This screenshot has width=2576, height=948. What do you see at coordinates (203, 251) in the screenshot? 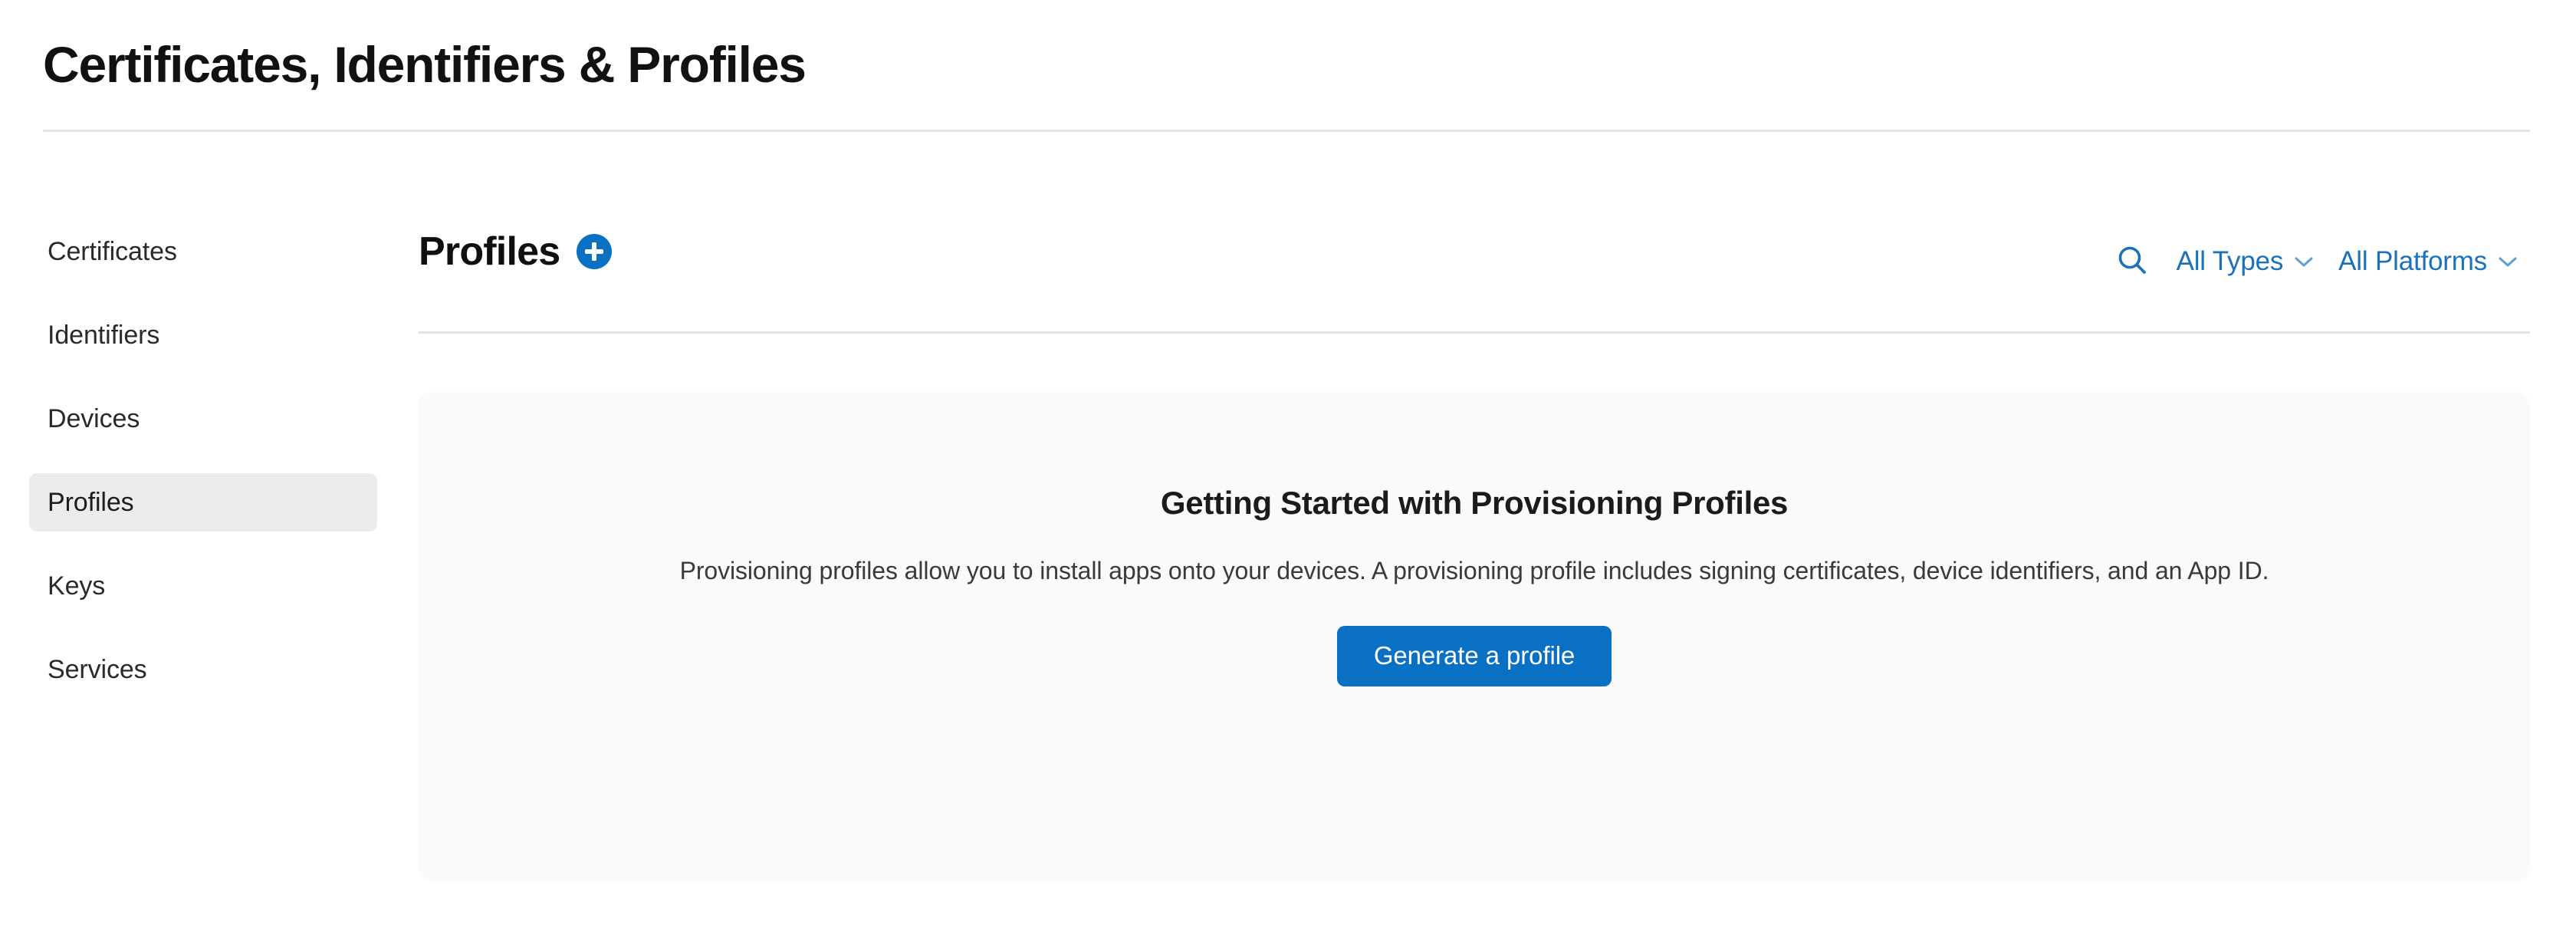
I see `sidebar-item-certificates: Certificates` at bounding box center [203, 251].